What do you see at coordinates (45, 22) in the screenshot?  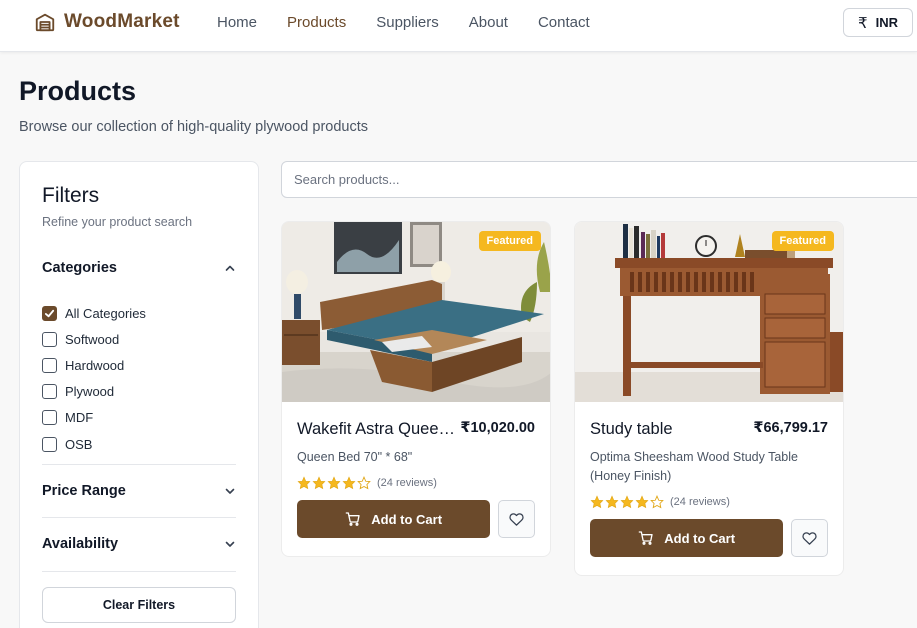 I see `warehouse-icon` at bounding box center [45, 22].